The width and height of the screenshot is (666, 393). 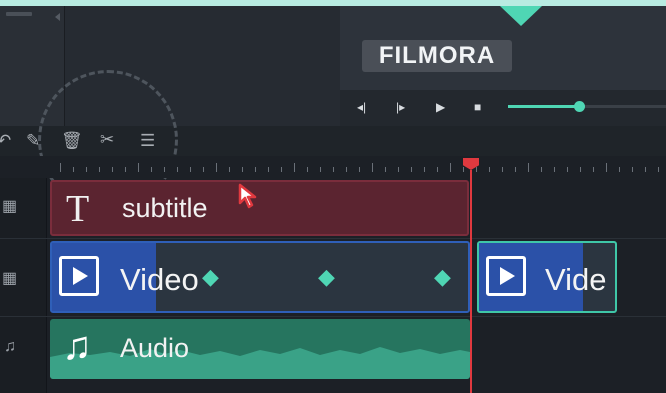 What do you see at coordinates (361, 107) in the screenshot?
I see `prev-frame-button: ◂|` at bounding box center [361, 107].